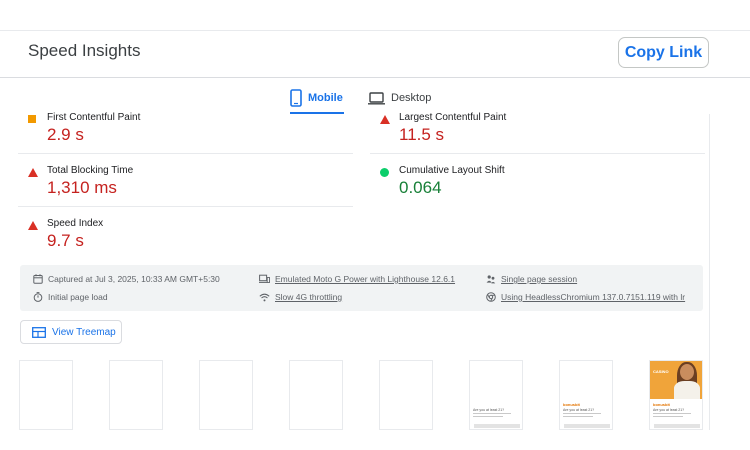 This screenshot has height=450, width=750. I want to click on initial-load: Initial page load, so click(70, 297).